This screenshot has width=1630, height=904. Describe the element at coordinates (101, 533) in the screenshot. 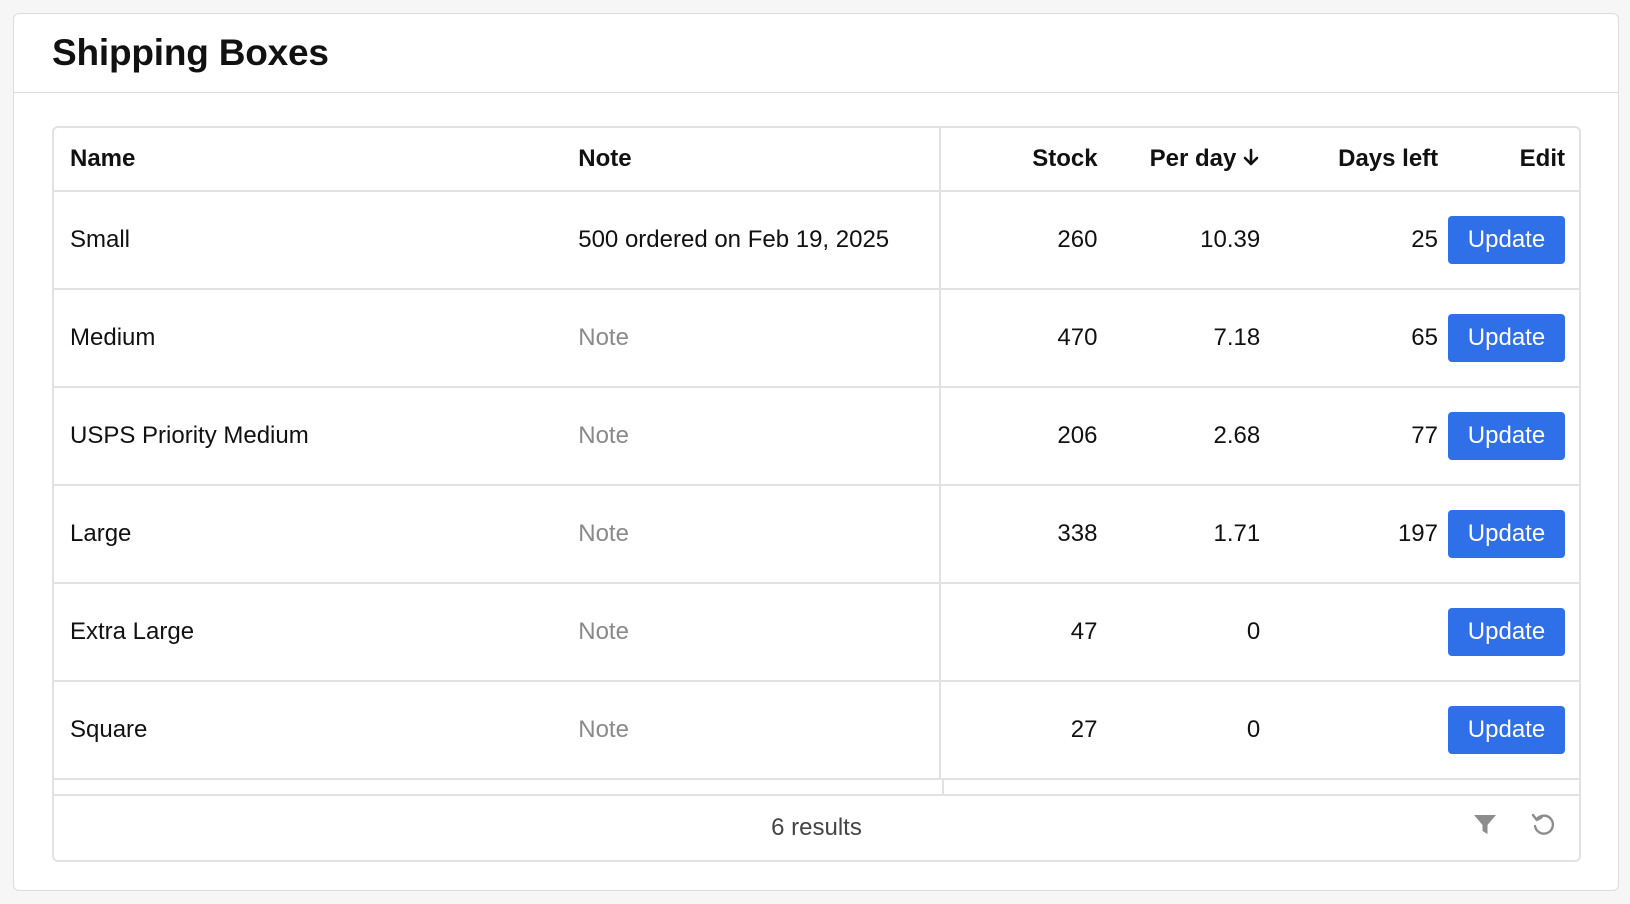

I see `box-name: Large` at that location.